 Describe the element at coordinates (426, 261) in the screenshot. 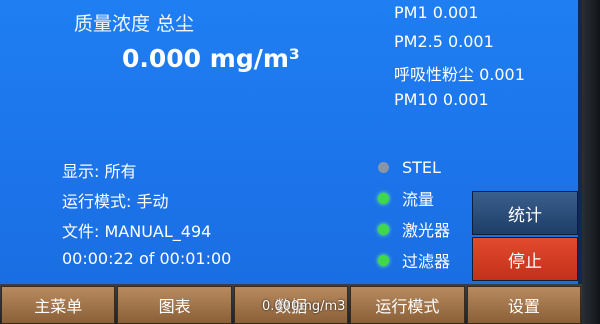

I see `indicator-label: 过滤器` at that location.